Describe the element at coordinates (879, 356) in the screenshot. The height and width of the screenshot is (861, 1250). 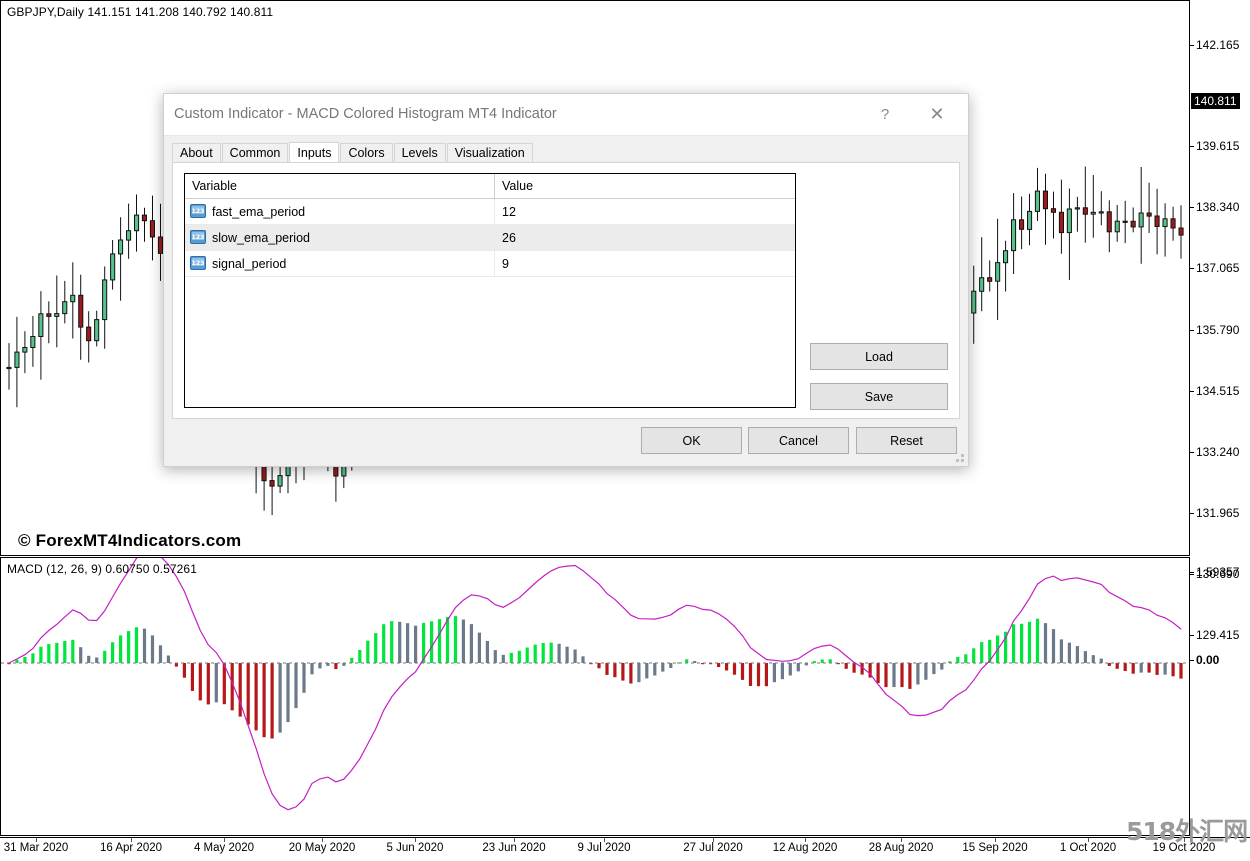
I see `load-button: Load` at that location.